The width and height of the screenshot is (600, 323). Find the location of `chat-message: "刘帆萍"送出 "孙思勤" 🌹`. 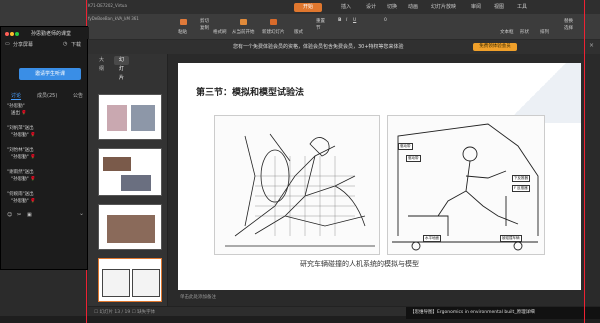

chat-message: "刘帆萍"送出 "孙思勤" 🌹 is located at coordinates (21, 132).